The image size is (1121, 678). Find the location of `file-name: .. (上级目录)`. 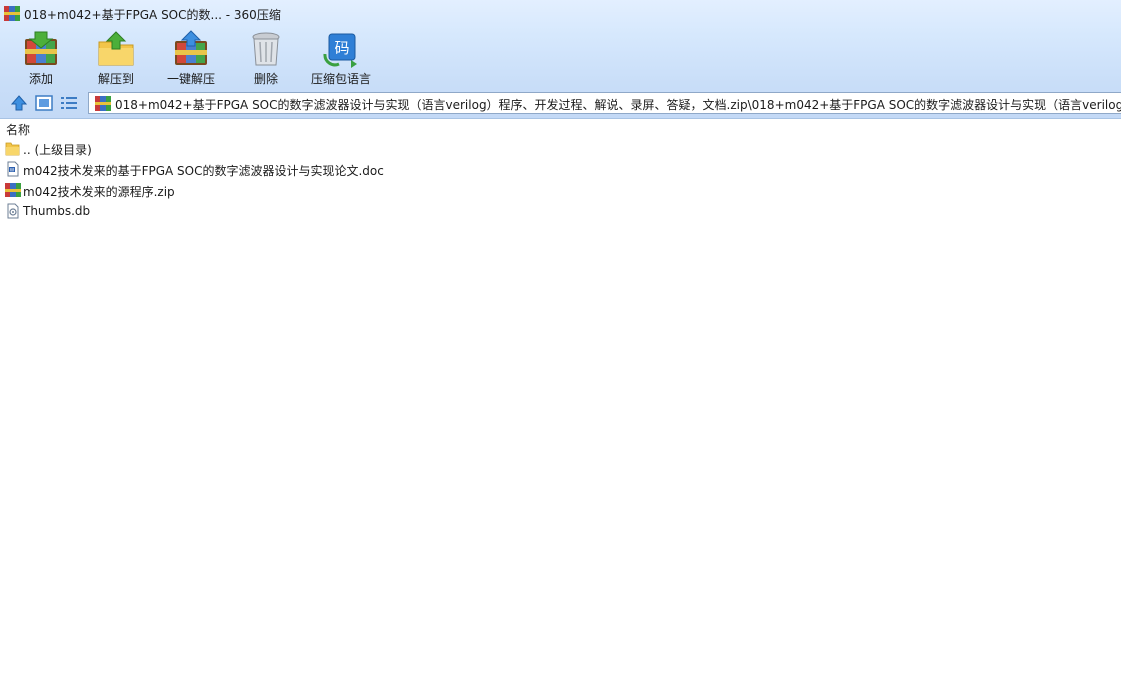

file-name: .. (上级目录) is located at coordinates (57, 150).